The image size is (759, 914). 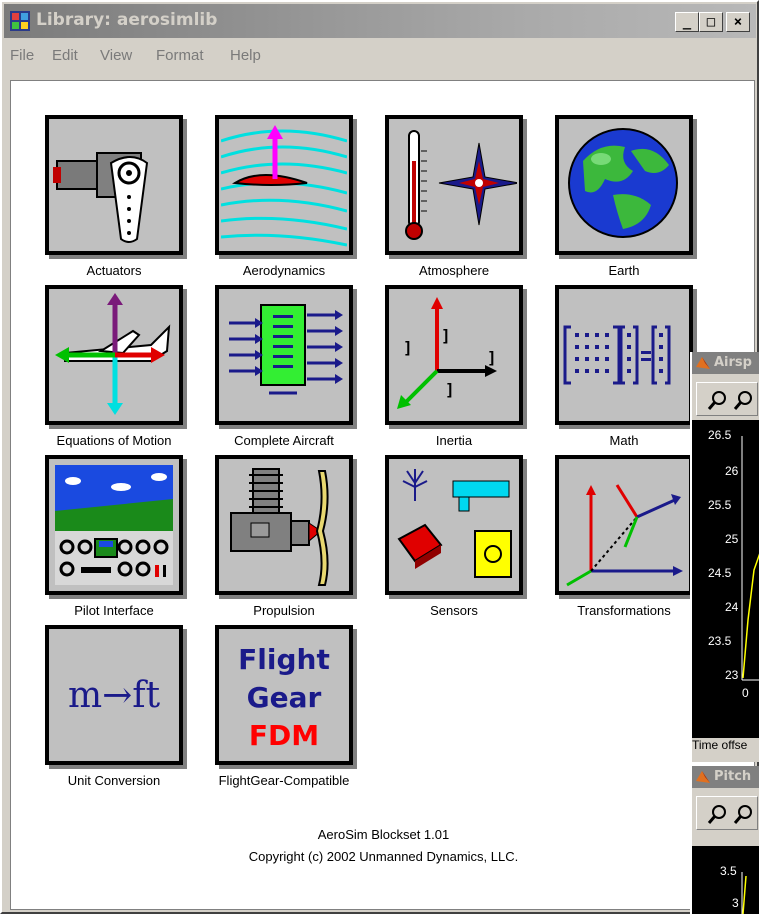 What do you see at coordinates (711, 22) in the screenshot?
I see `maximize-button: □` at bounding box center [711, 22].